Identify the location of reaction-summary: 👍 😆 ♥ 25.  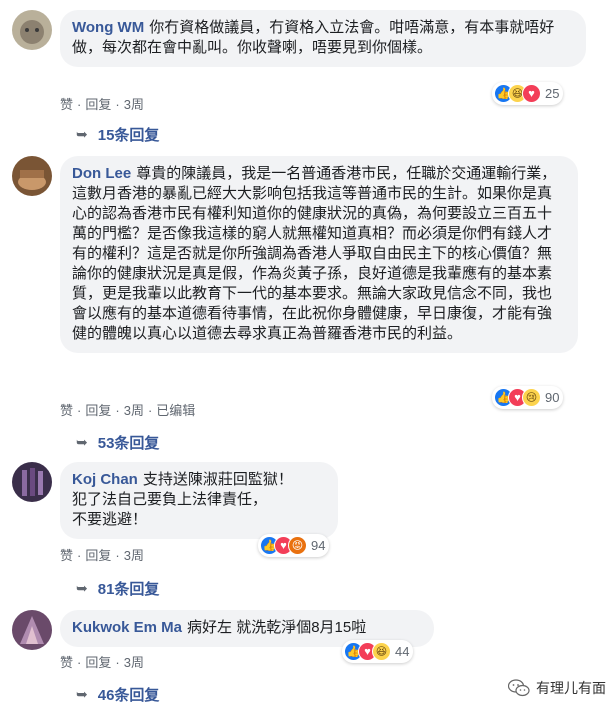
(528, 93).